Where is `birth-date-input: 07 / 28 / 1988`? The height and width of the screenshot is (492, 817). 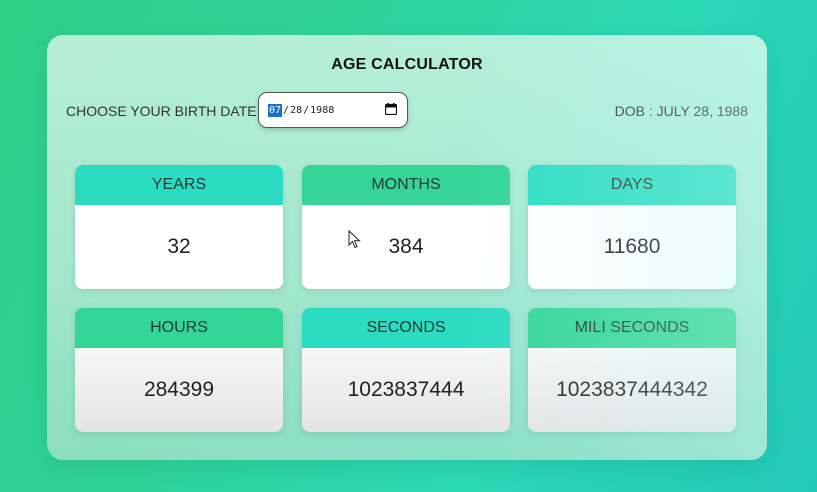 birth-date-input: 07 / 28 / 1988 is located at coordinates (333, 110).